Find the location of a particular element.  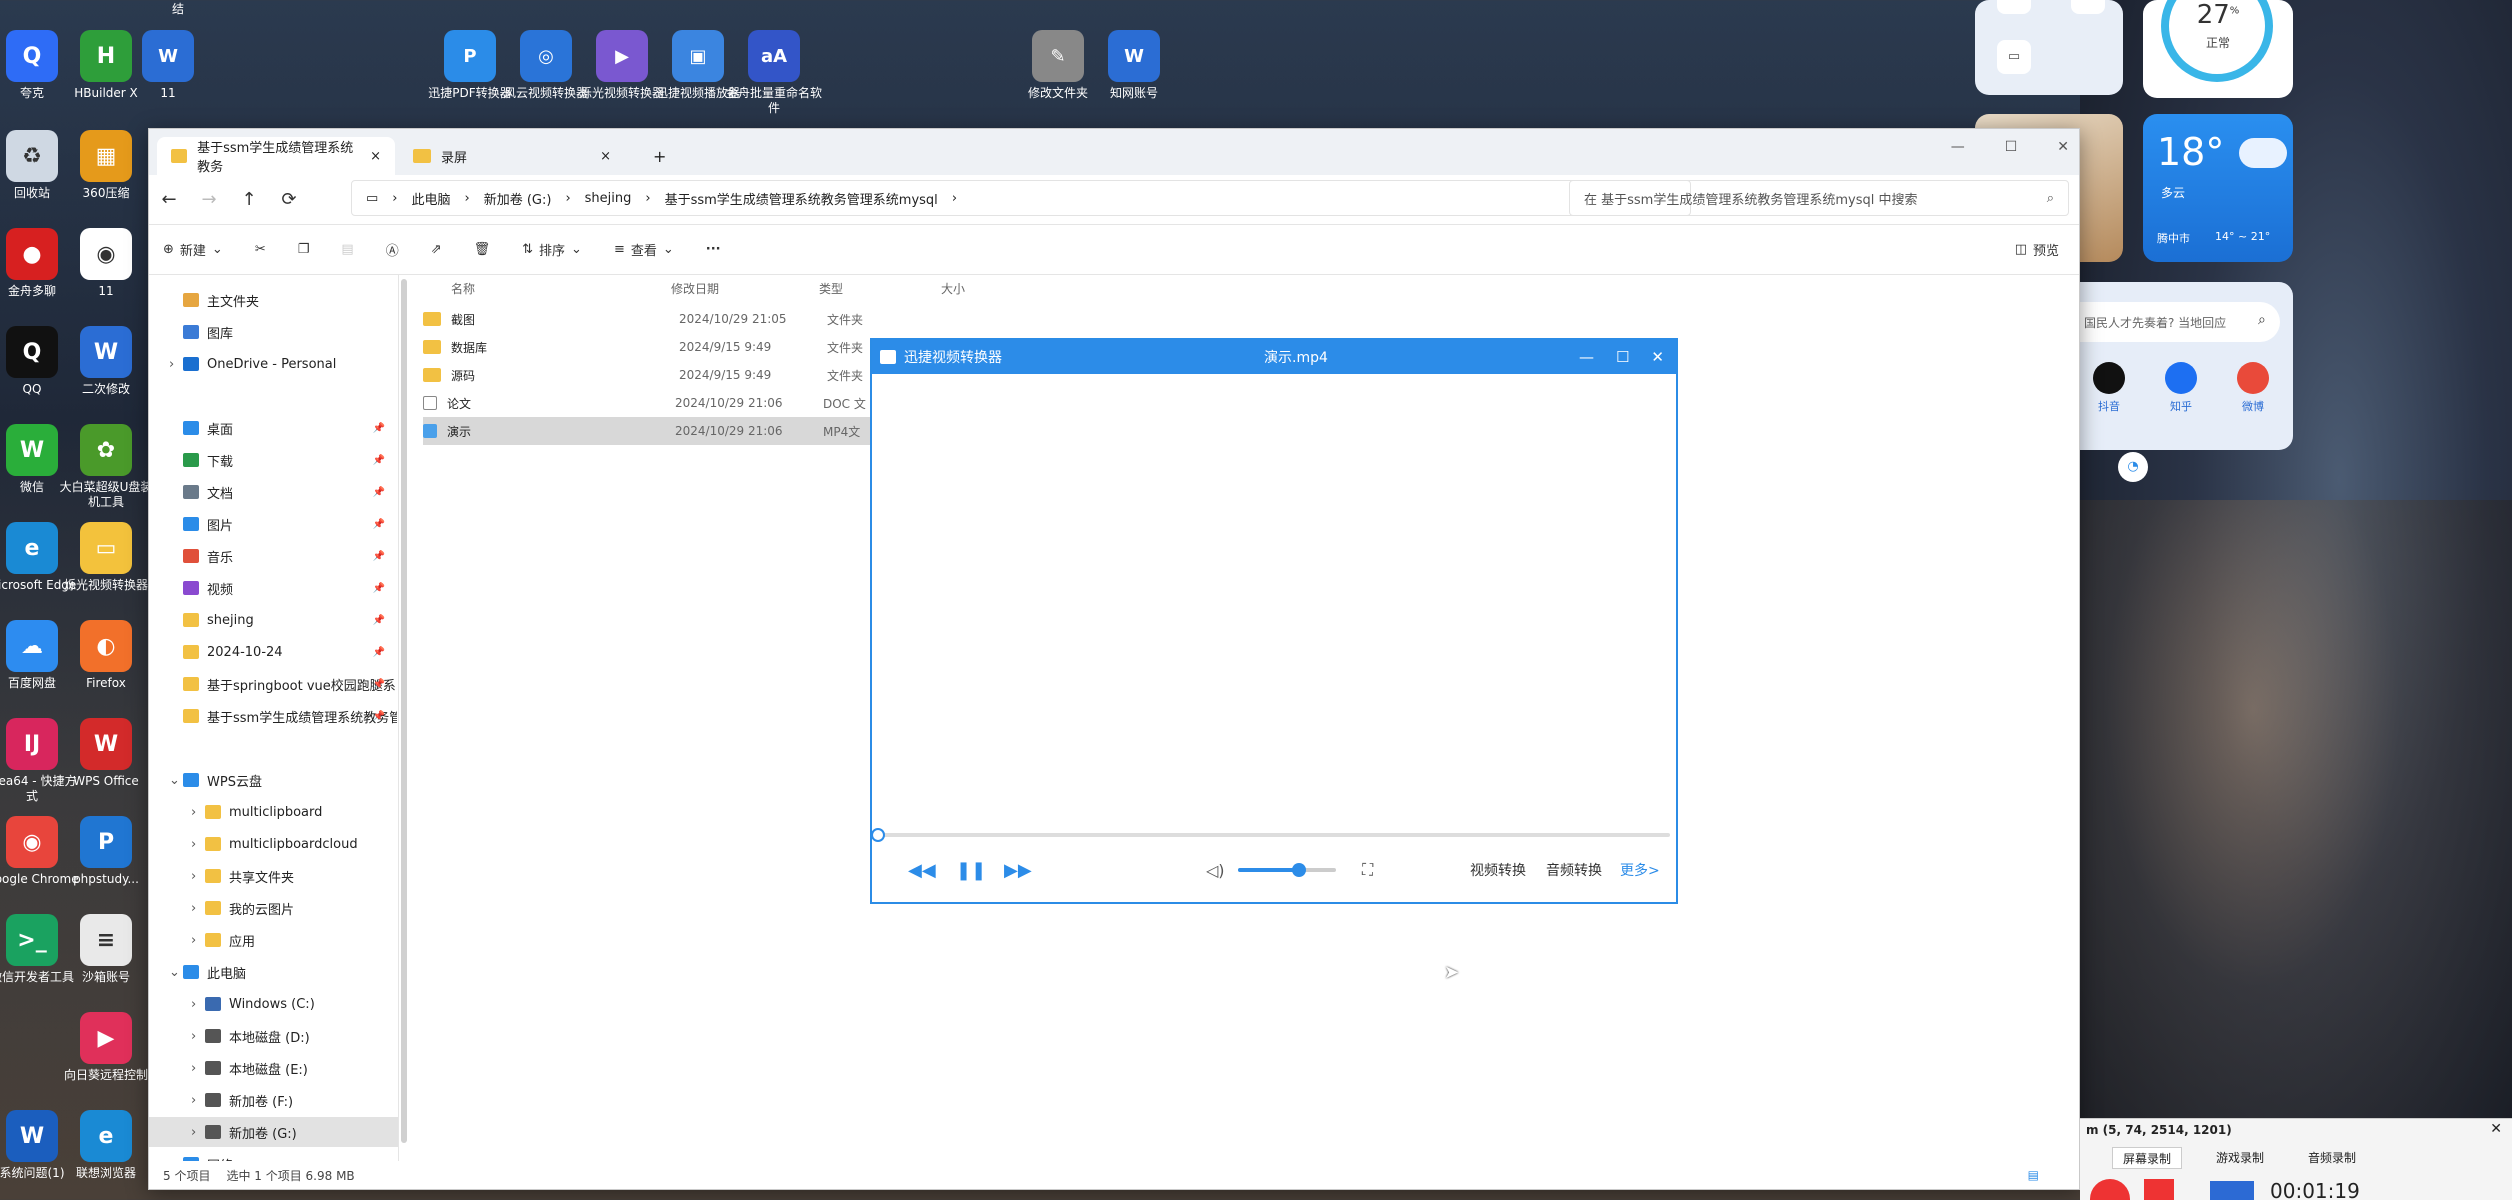

volume-icon: ◁) is located at coordinates (1215, 870).